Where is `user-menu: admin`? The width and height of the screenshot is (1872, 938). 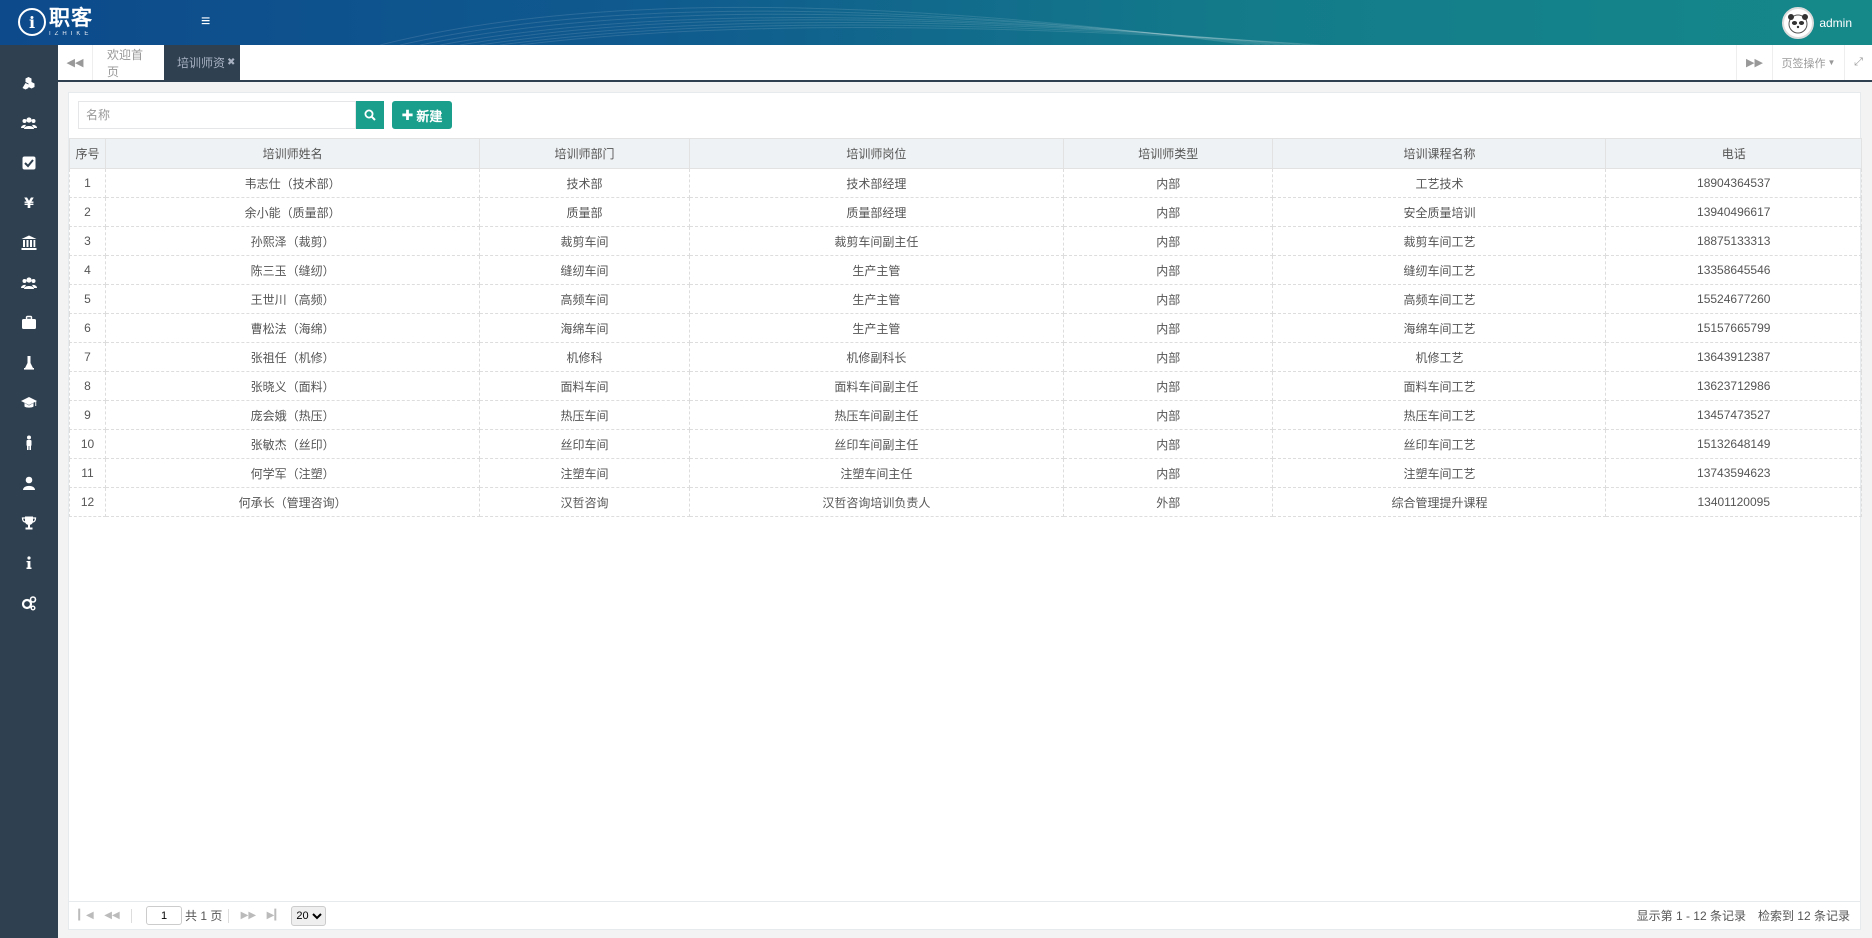
user-menu: admin is located at coordinates (1817, 23).